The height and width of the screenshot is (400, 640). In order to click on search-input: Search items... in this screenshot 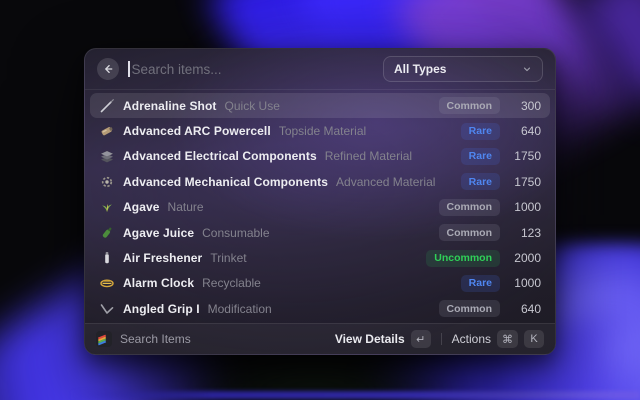, I will do `click(251, 69)`.